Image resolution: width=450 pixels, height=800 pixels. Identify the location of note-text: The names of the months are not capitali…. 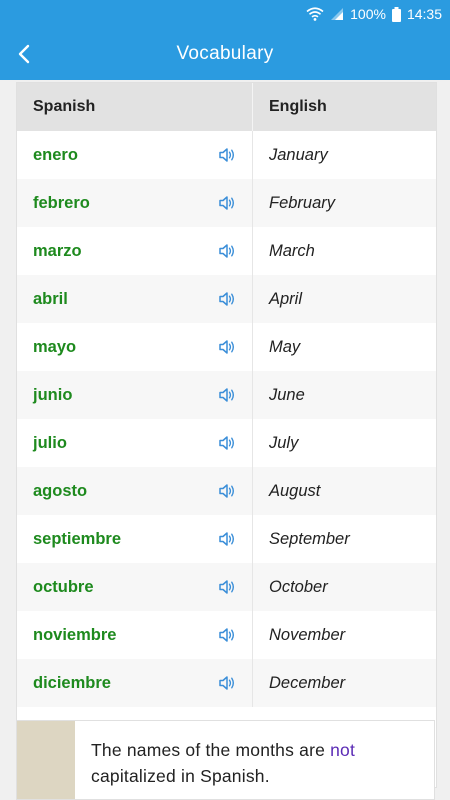
(254, 760).